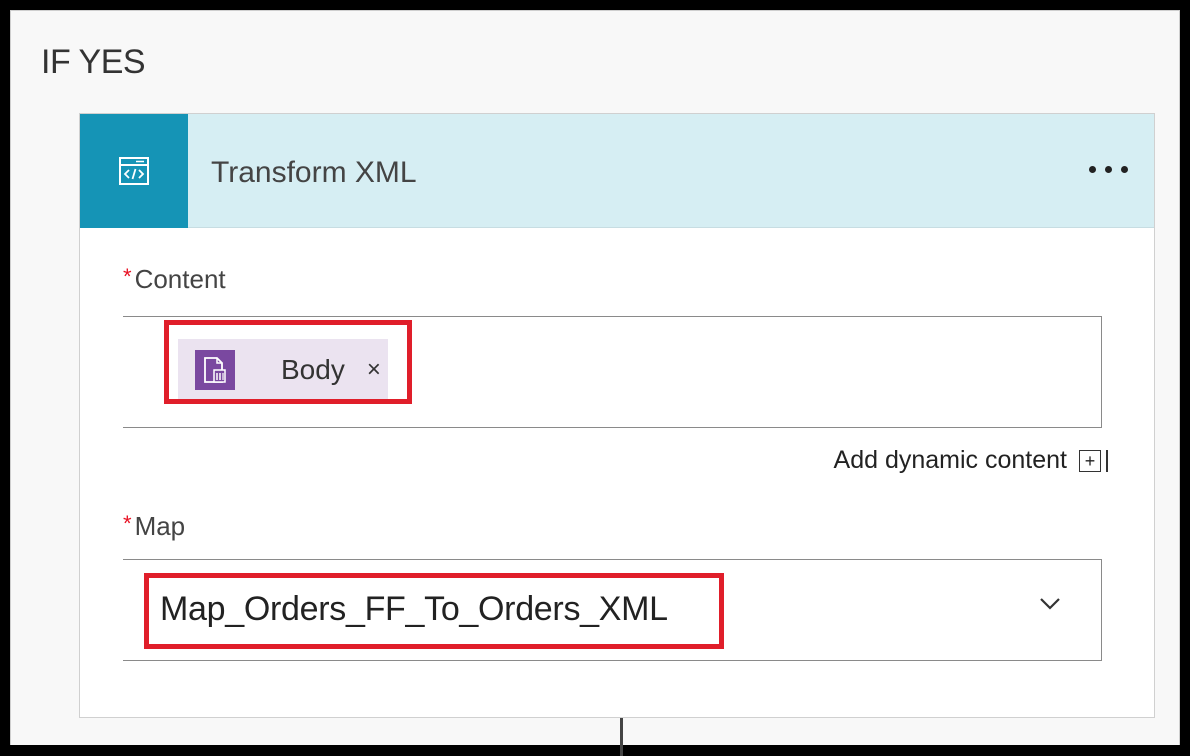 The image size is (1190, 756). I want to click on action-card-header: Transform XML, so click(617, 171).